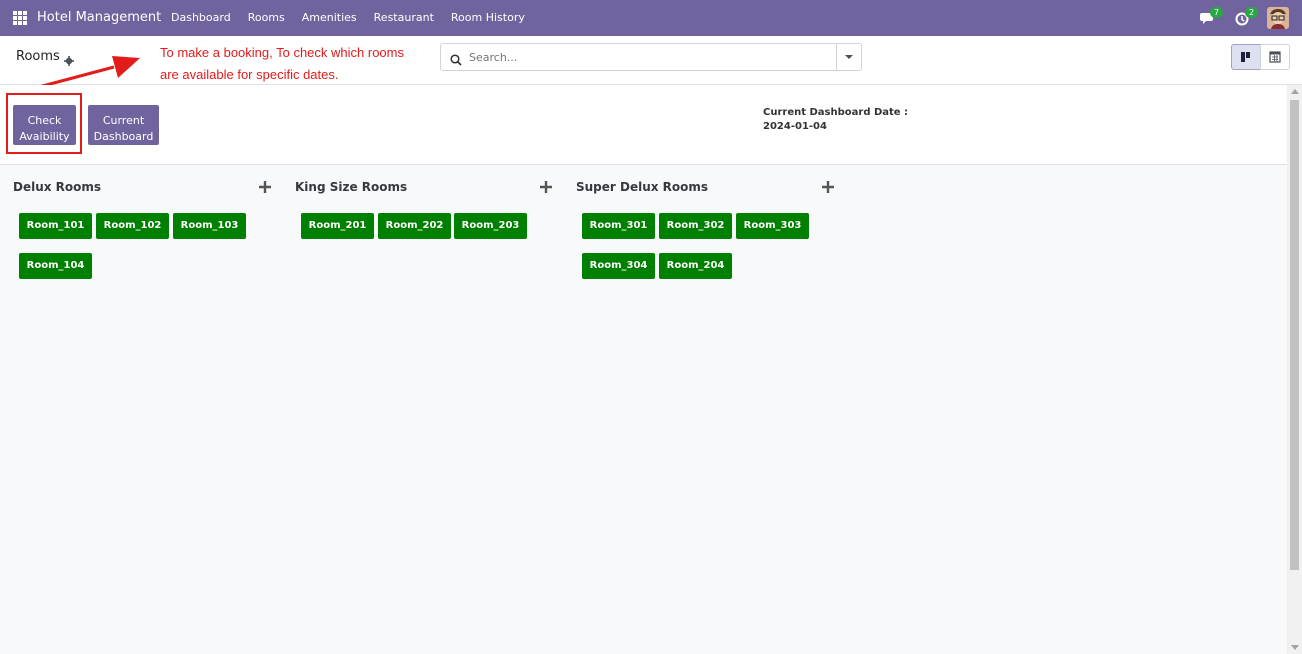  I want to click on group-title: Super Delux Rooms, so click(642, 187).